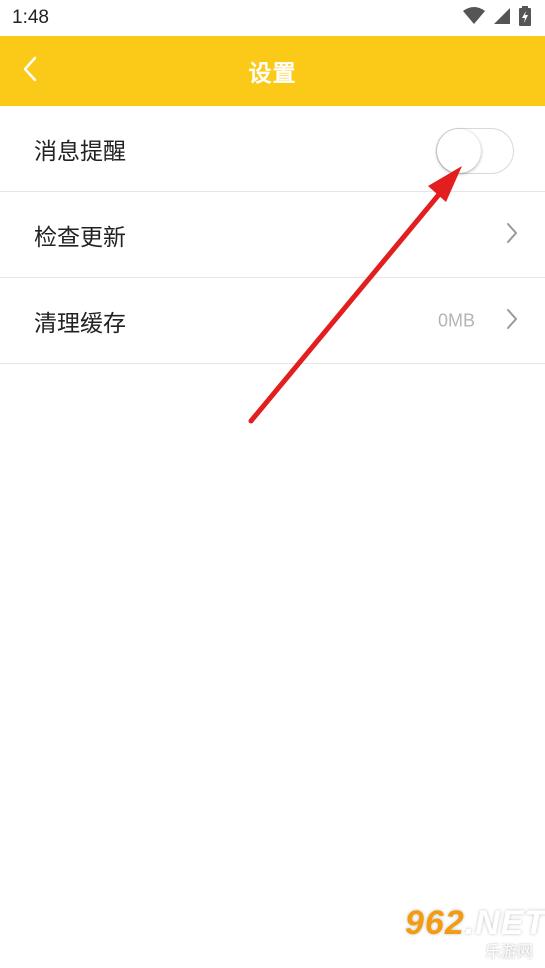  I want to click on setting-label-check-update: 检查更新, so click(80, 237).